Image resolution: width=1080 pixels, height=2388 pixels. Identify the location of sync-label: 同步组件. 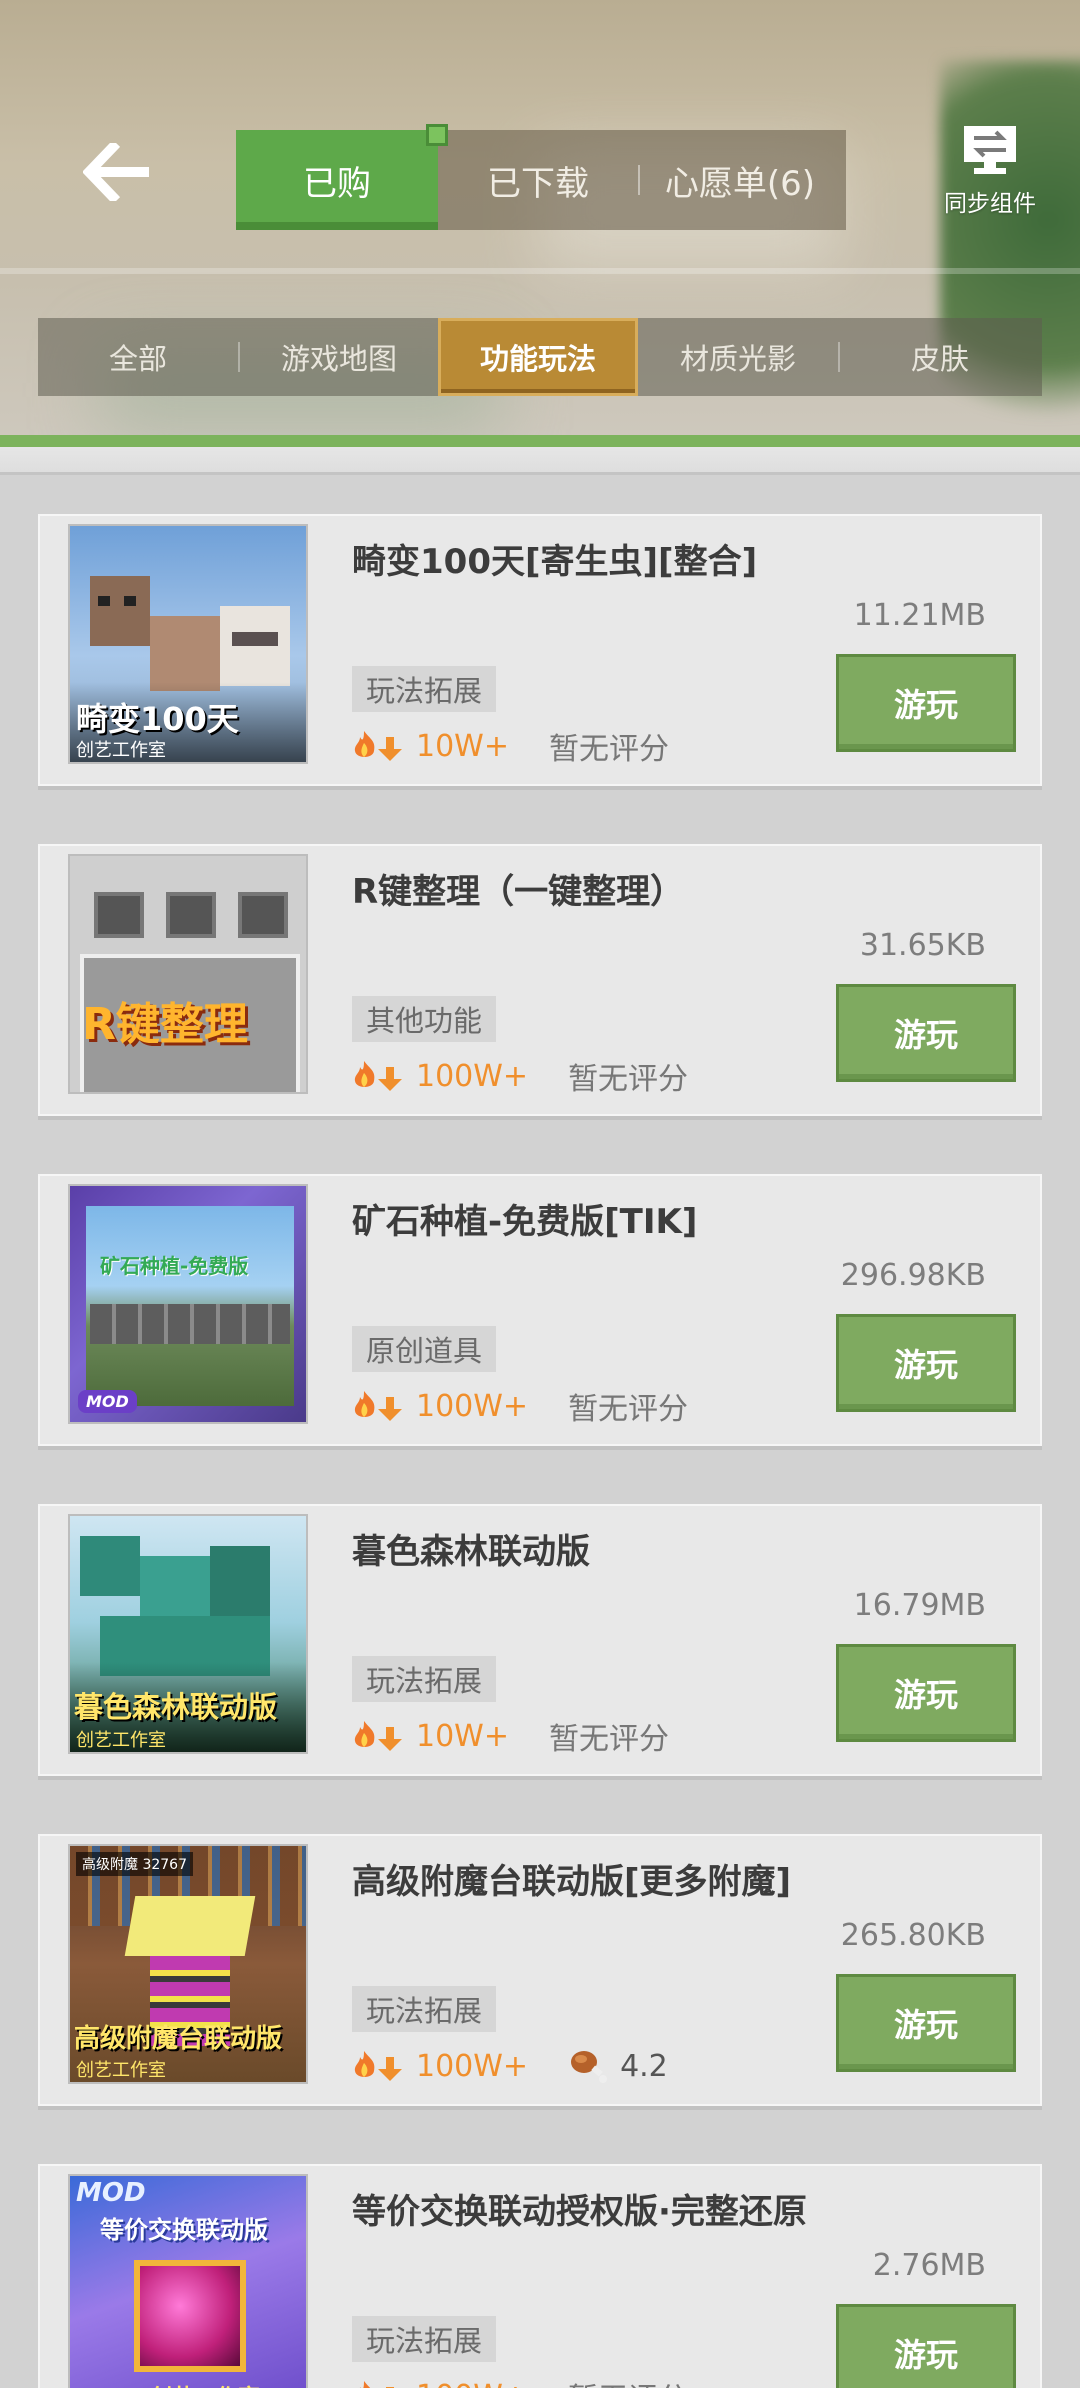
(990, 204).